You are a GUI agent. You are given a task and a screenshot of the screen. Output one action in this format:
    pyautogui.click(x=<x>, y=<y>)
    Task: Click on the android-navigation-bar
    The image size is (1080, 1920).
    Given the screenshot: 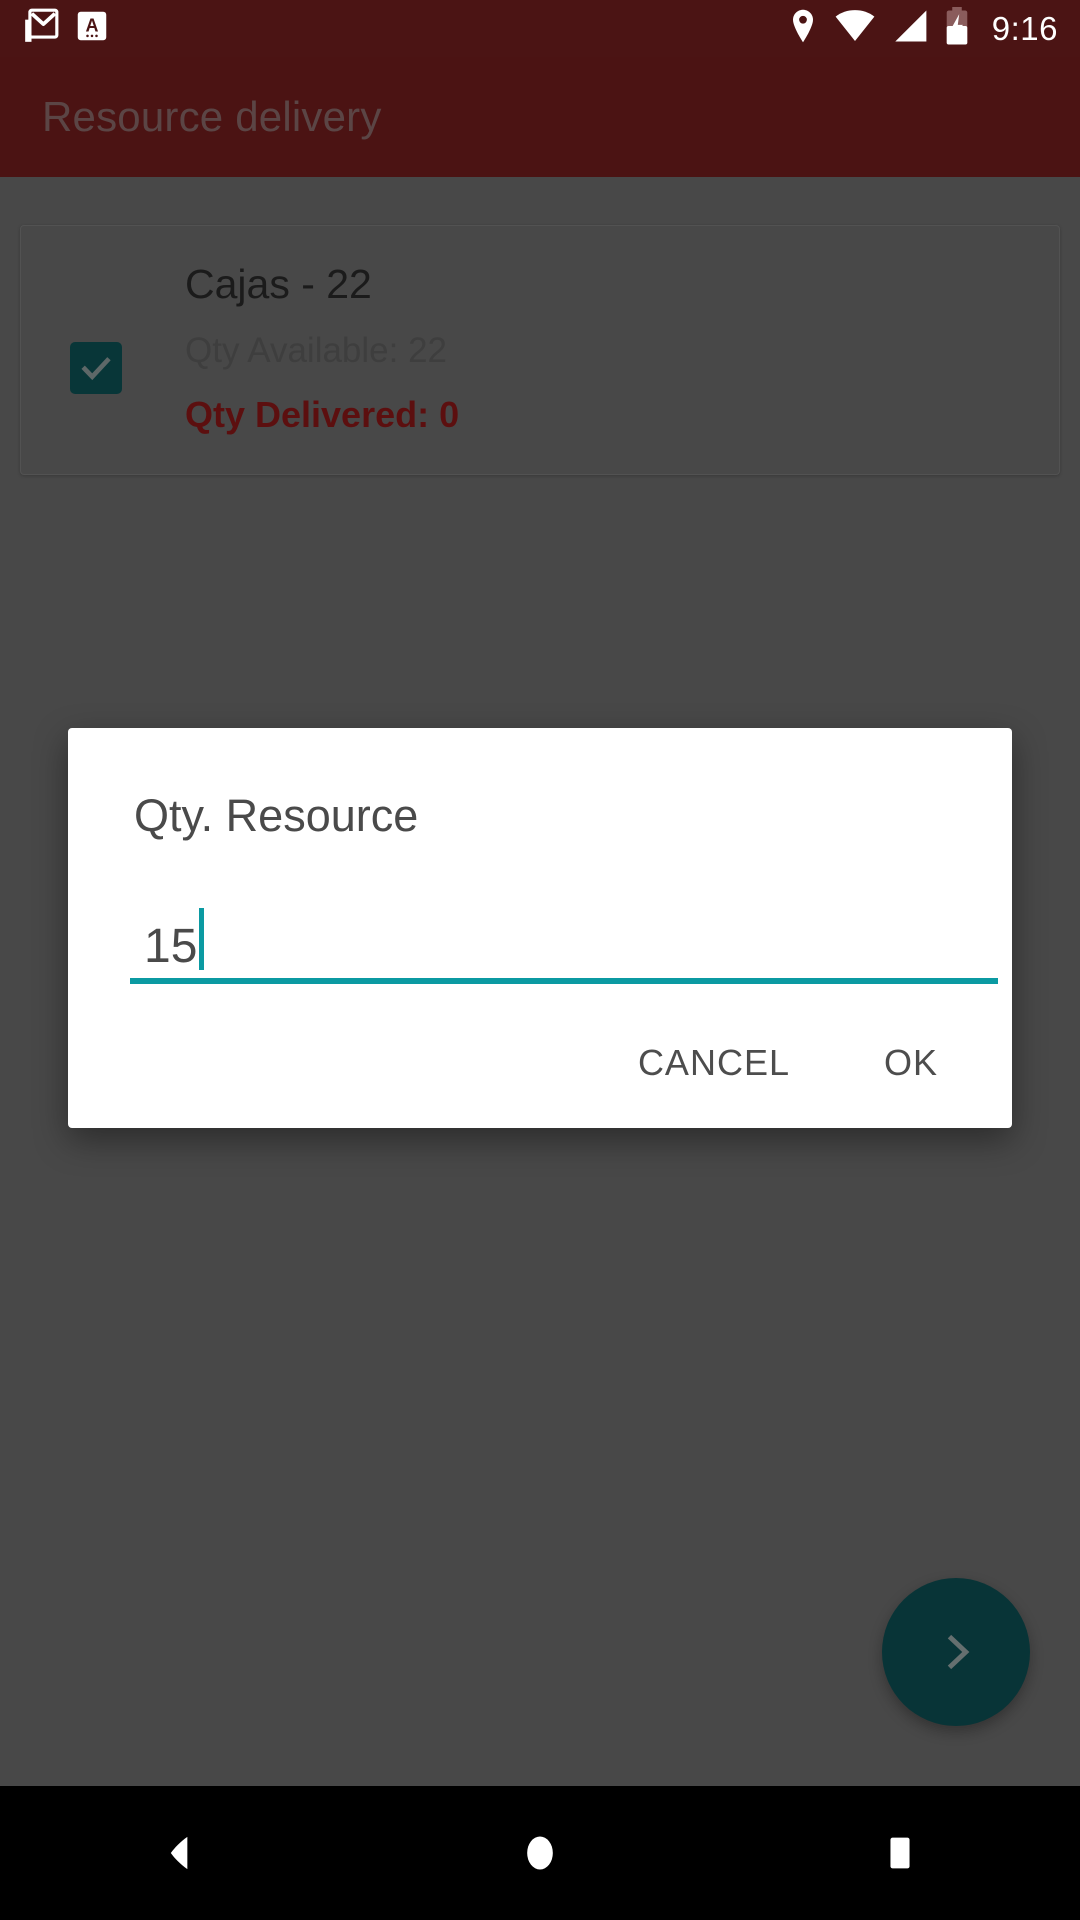 What is the action you would take?
    pyautogui.click(x=540, y=1853)
    